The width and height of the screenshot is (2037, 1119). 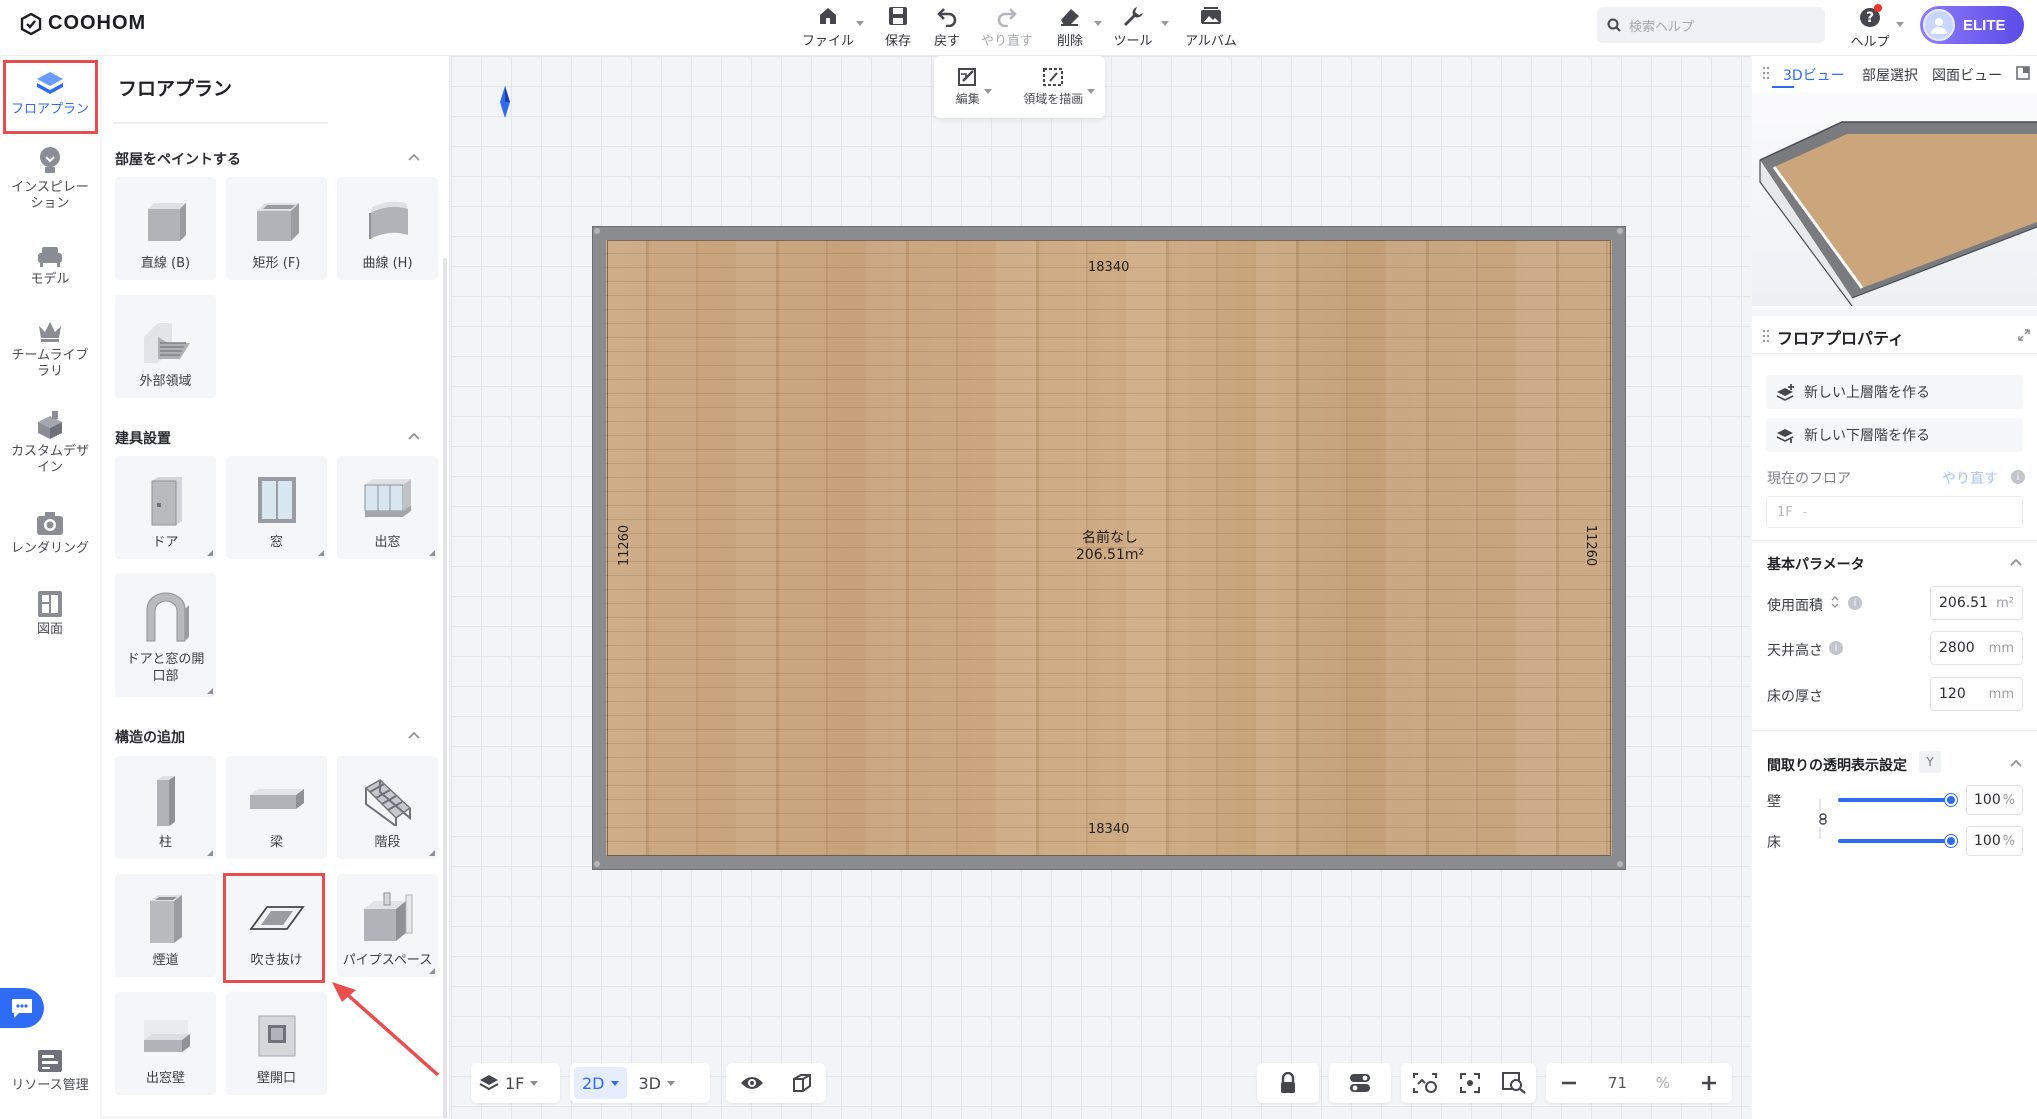 I want to click on search-help-input: 検索ヘルプ, so click(x=1711, y=25).